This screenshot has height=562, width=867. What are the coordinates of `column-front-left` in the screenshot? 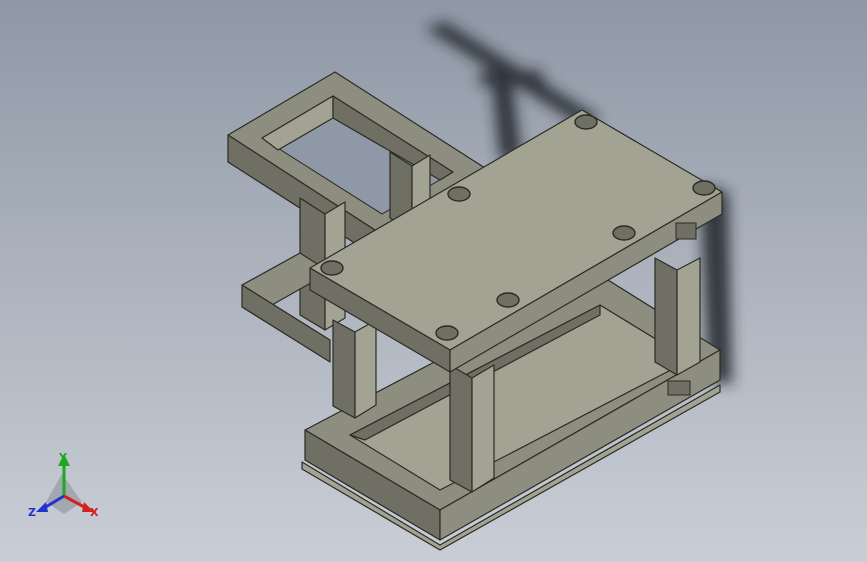 It's located at (344, 369).